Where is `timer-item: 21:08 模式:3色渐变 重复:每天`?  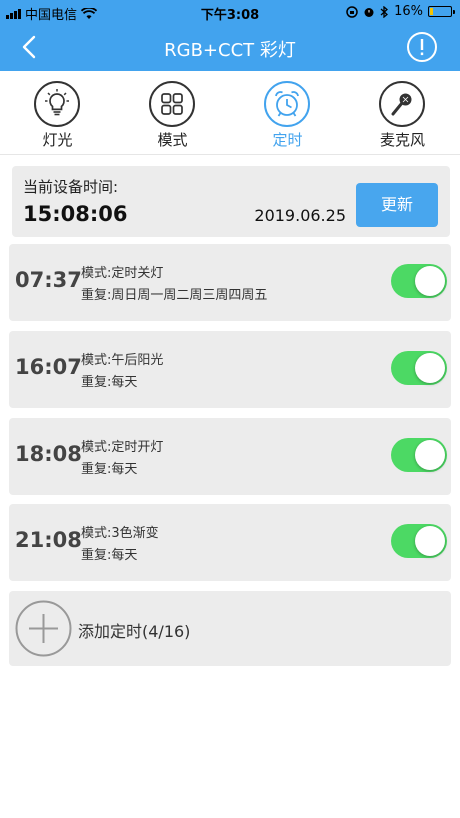 timer-item: 21:08 模式:3色渐变 重复:每天 is located at coordinates (230, 542).